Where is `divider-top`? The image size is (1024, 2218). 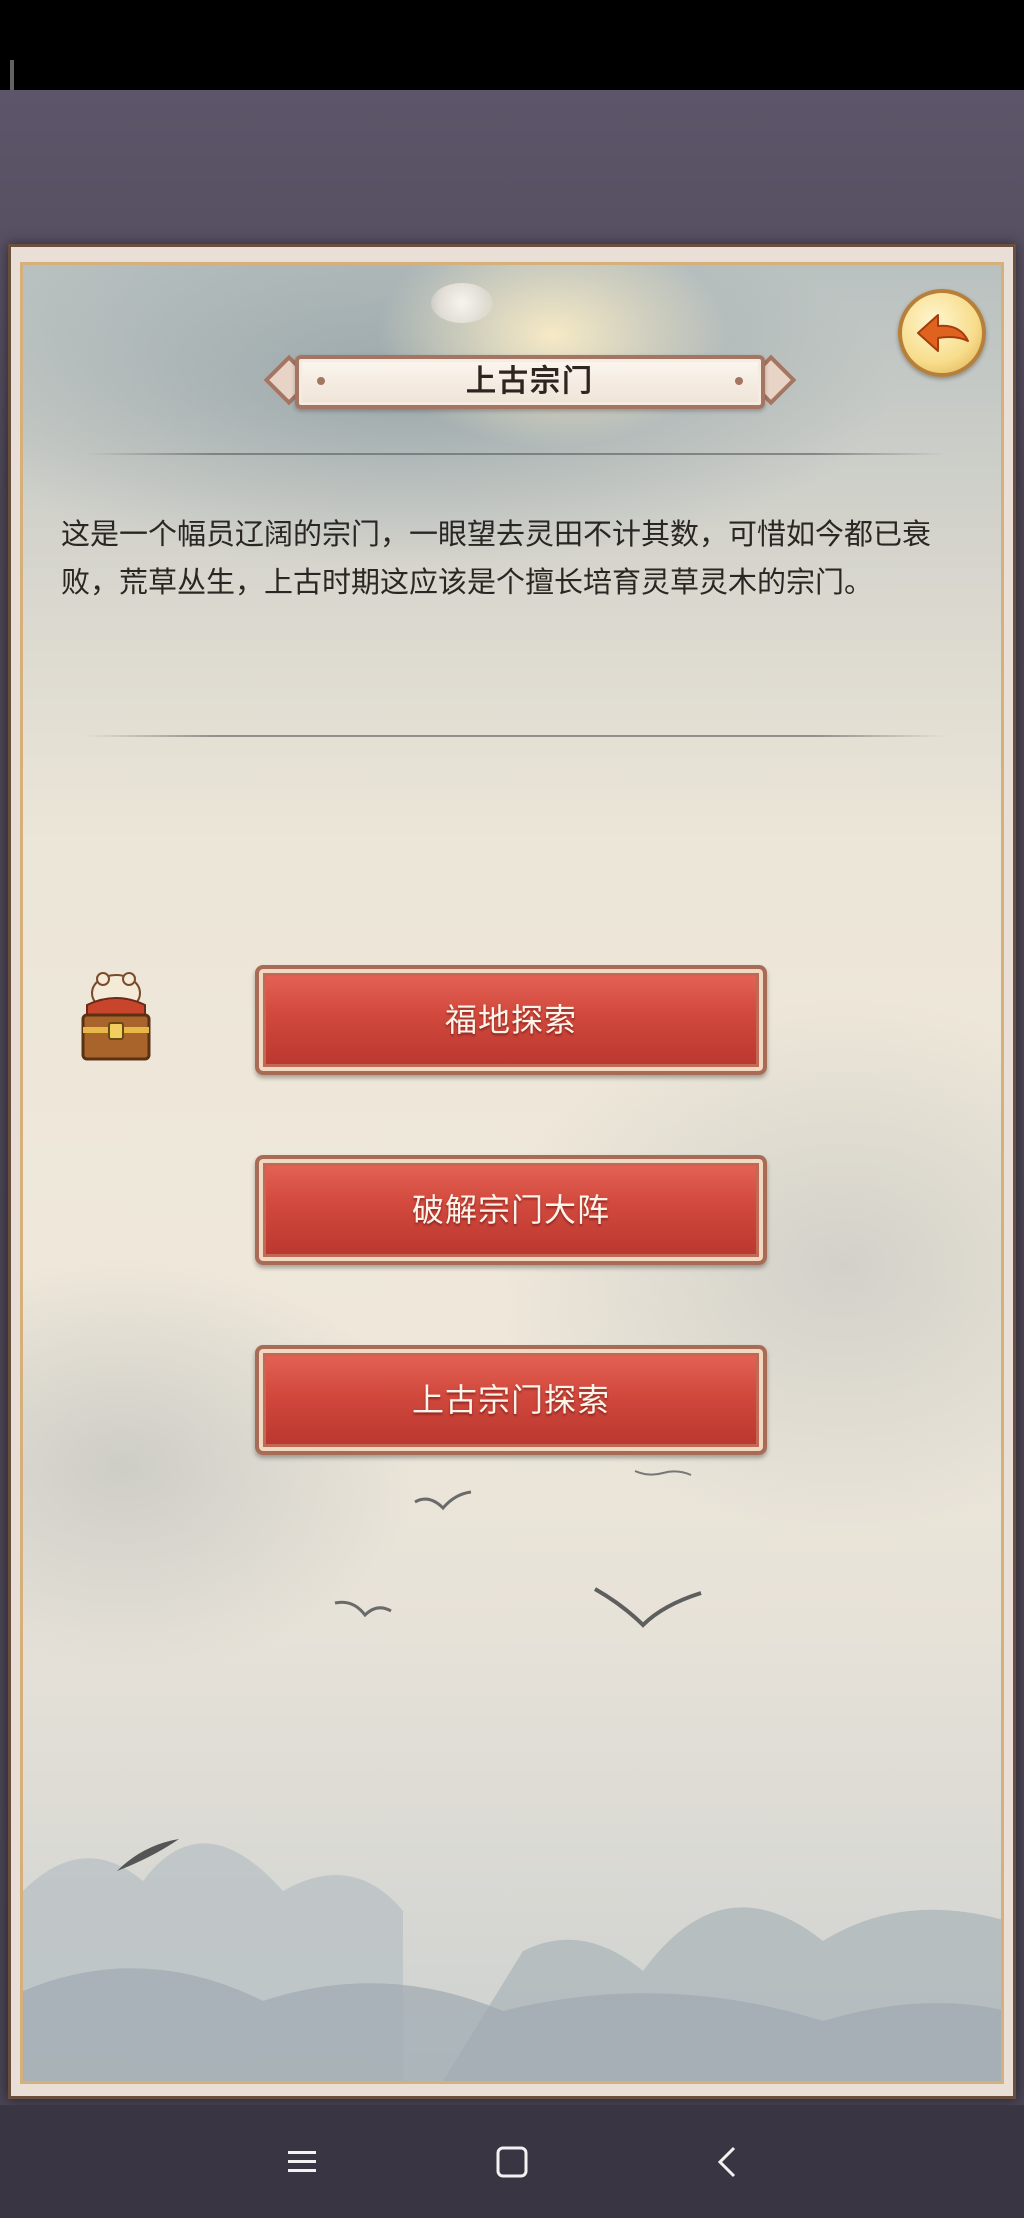 divider-top is located at coordinates (515, 454).